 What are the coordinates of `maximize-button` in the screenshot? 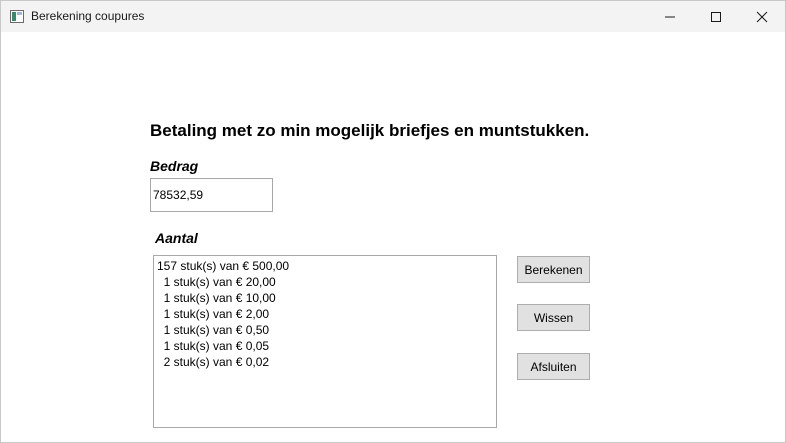 It's located at (716, 16).